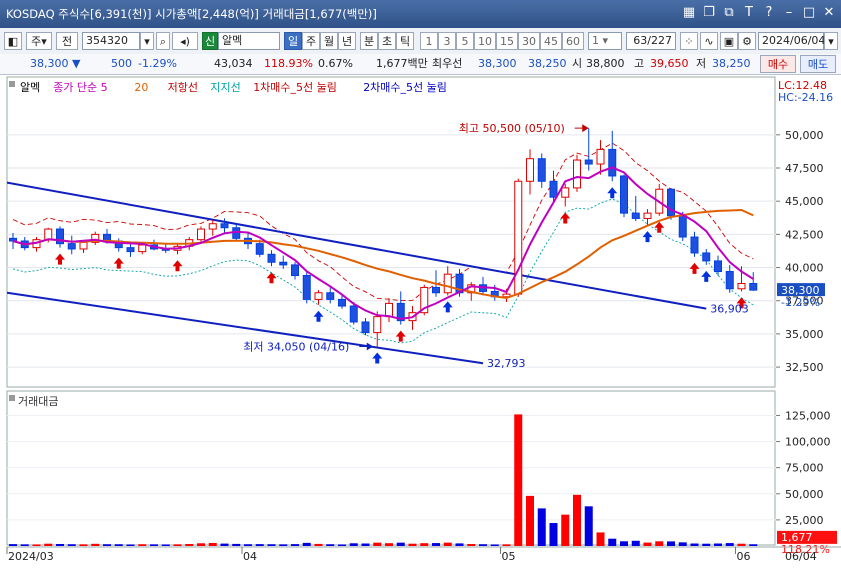  What do you see at coordinates (233, 63) in the screenshot?
I see `volume: 43,034` at bounding box center [233, 63].